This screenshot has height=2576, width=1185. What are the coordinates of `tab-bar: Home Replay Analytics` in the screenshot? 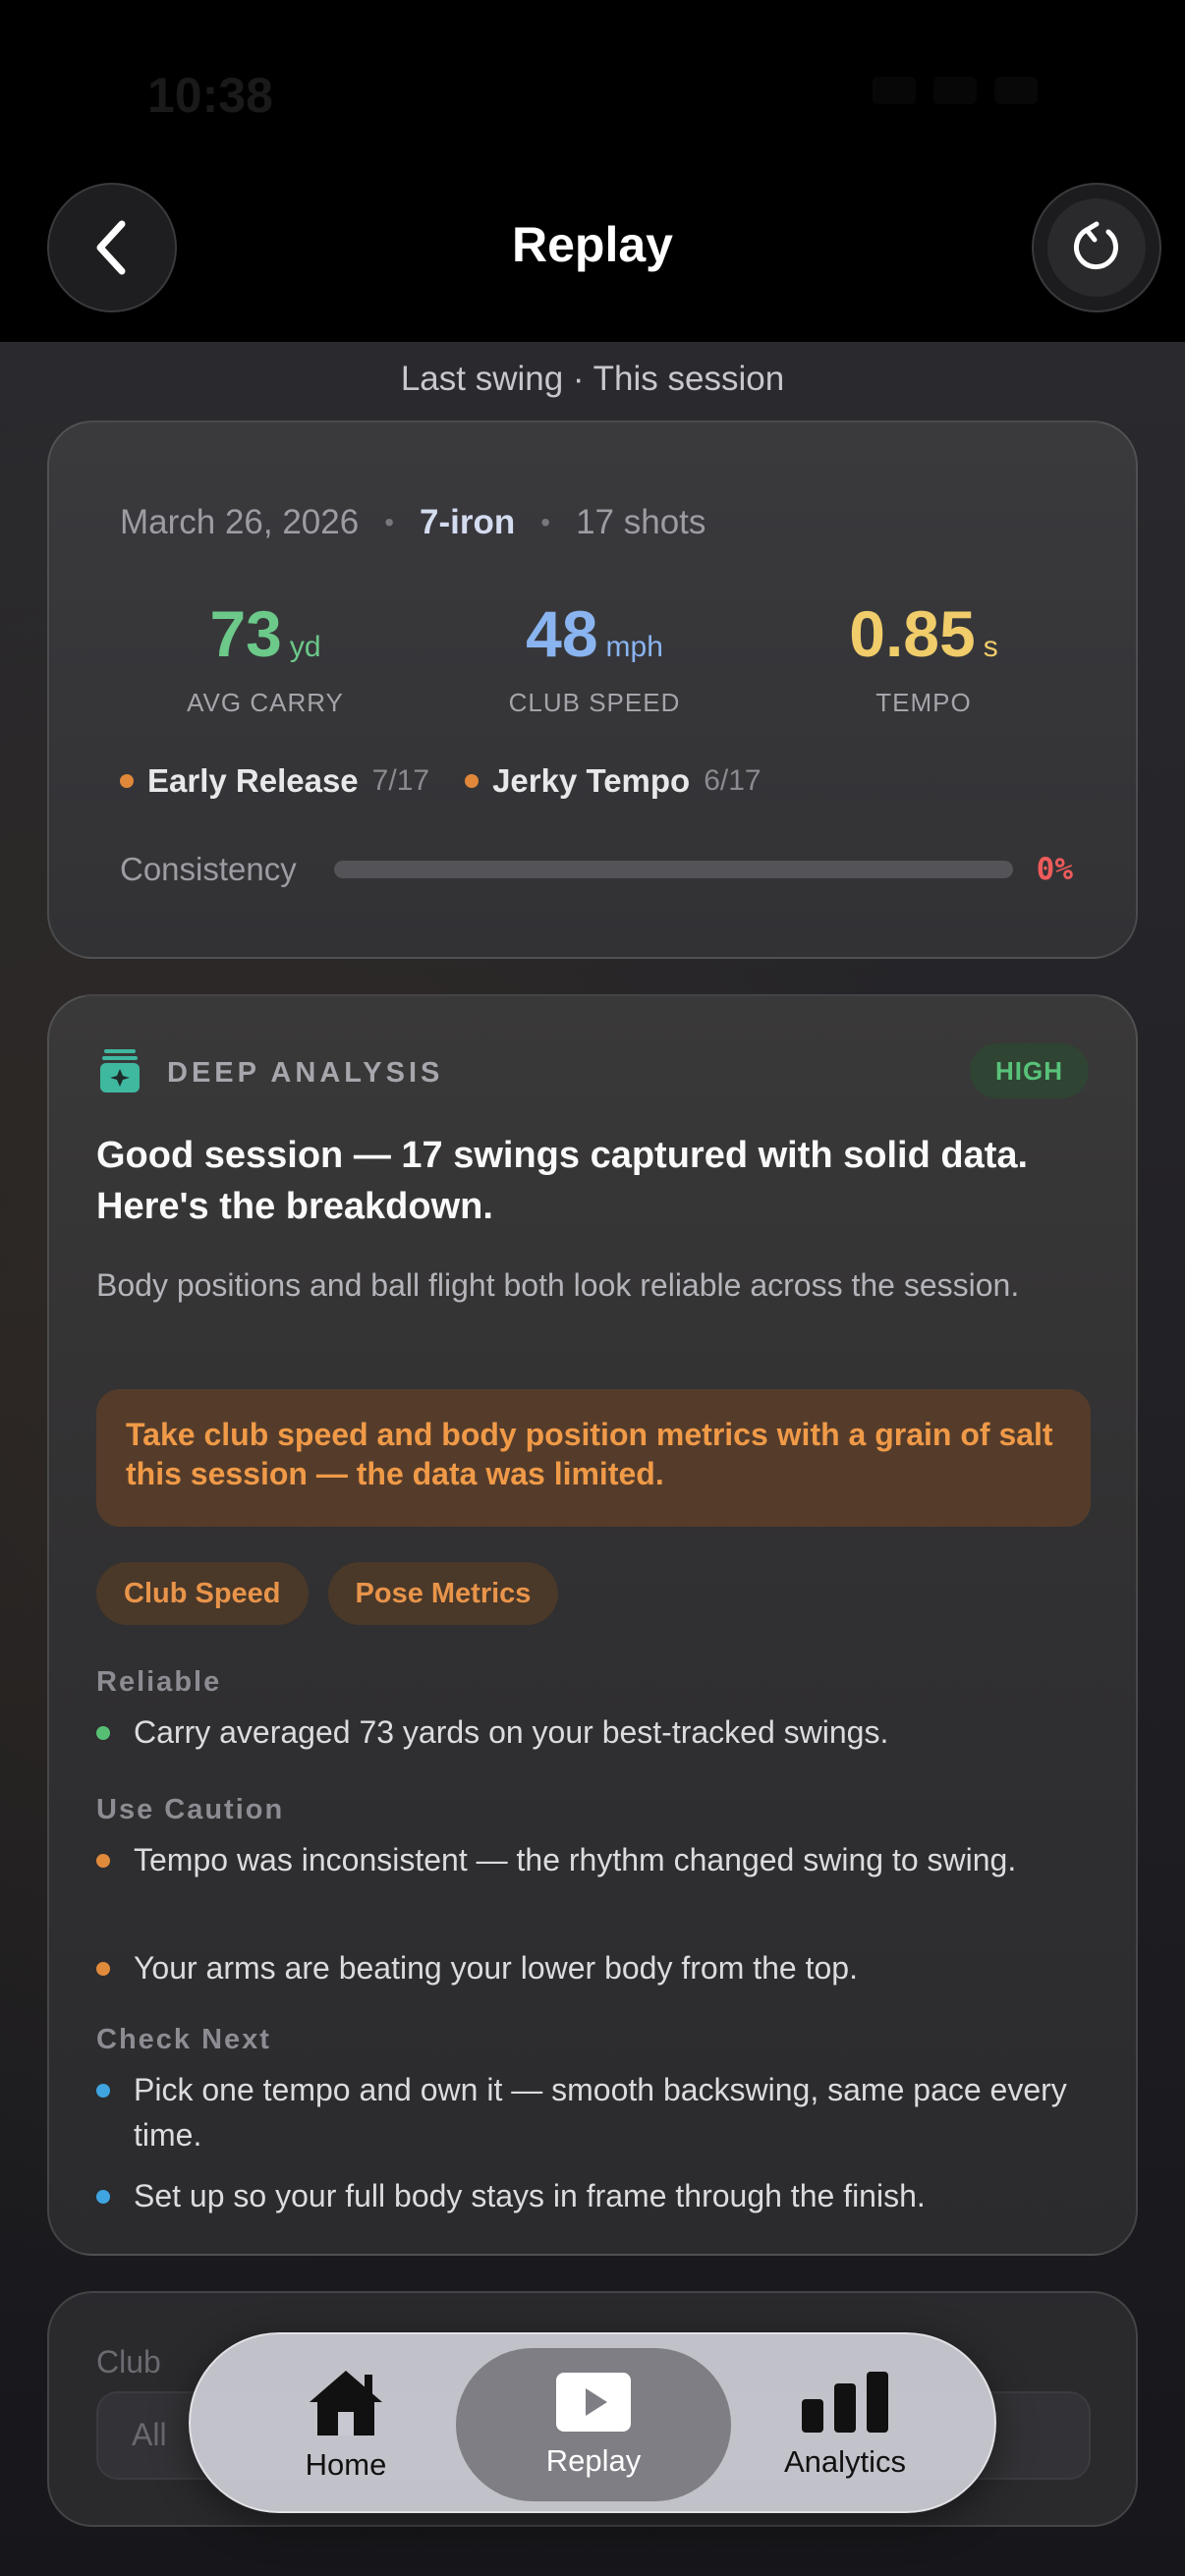 It's located at (592, 2422).